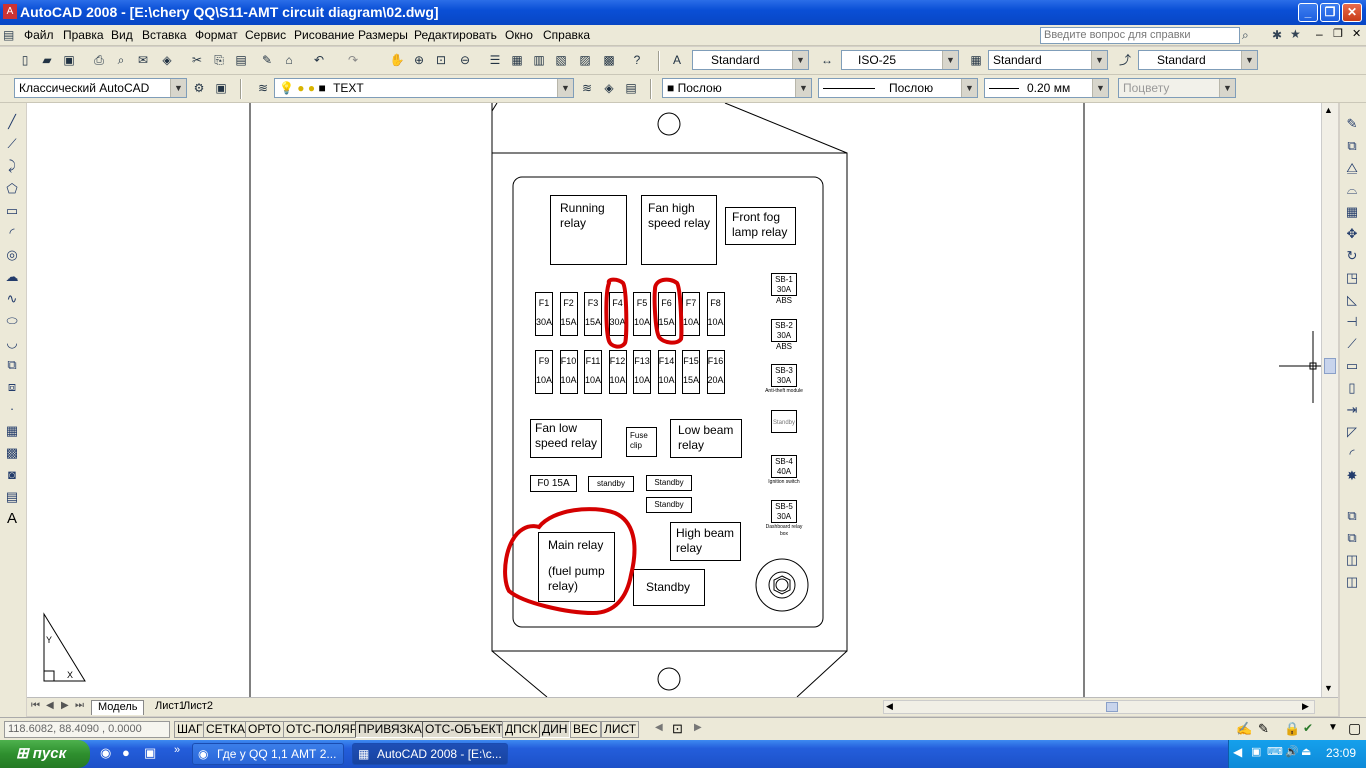  Describe the element at coordinates (1352, 146) in the screenshot. I see `copy-object-icon: ⧉` at that location.